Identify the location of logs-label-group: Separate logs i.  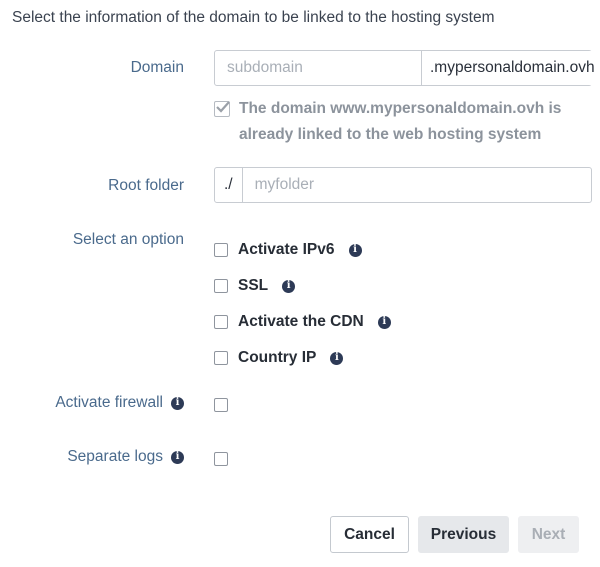
(125, 457).